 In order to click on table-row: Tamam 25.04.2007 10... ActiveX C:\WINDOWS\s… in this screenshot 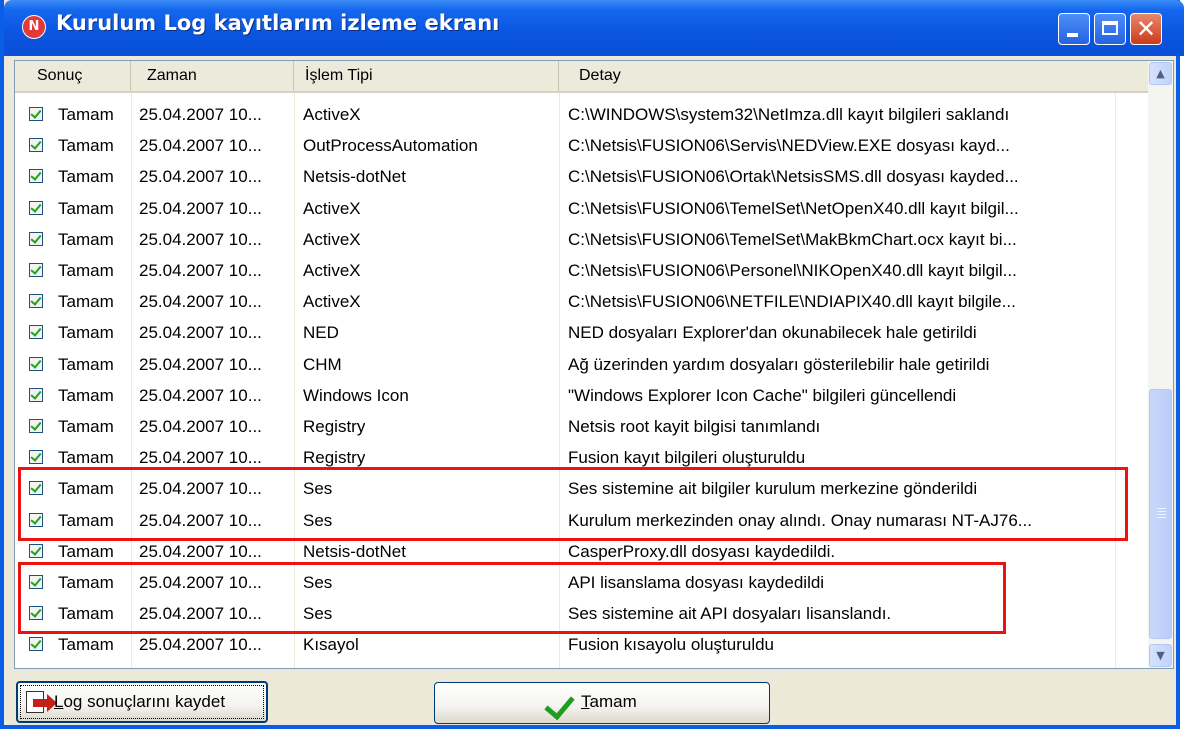, I will do `click(581, 114)`.